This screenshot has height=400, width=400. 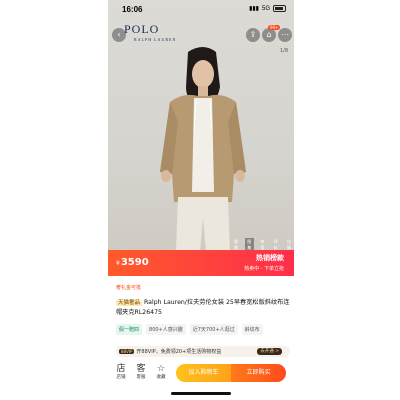 I want to click on chat-icon: 客, so click(x=141, y=369).